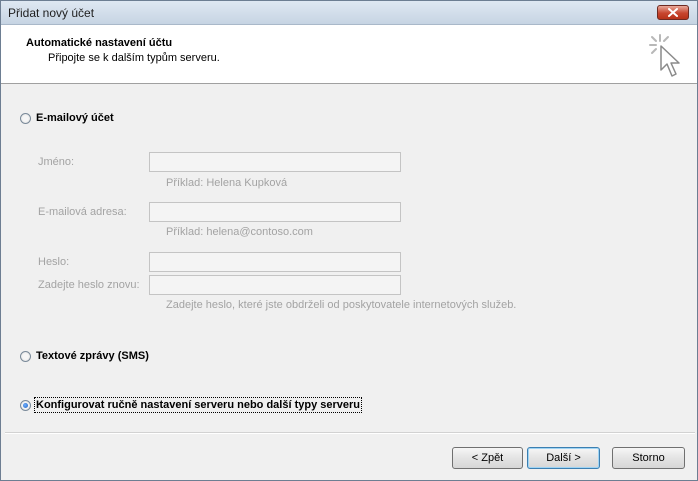 This screenshot has width=698, height=481. Describe the element at coordinates (275, 212) in the screenshot. I see `email-field` at that location.